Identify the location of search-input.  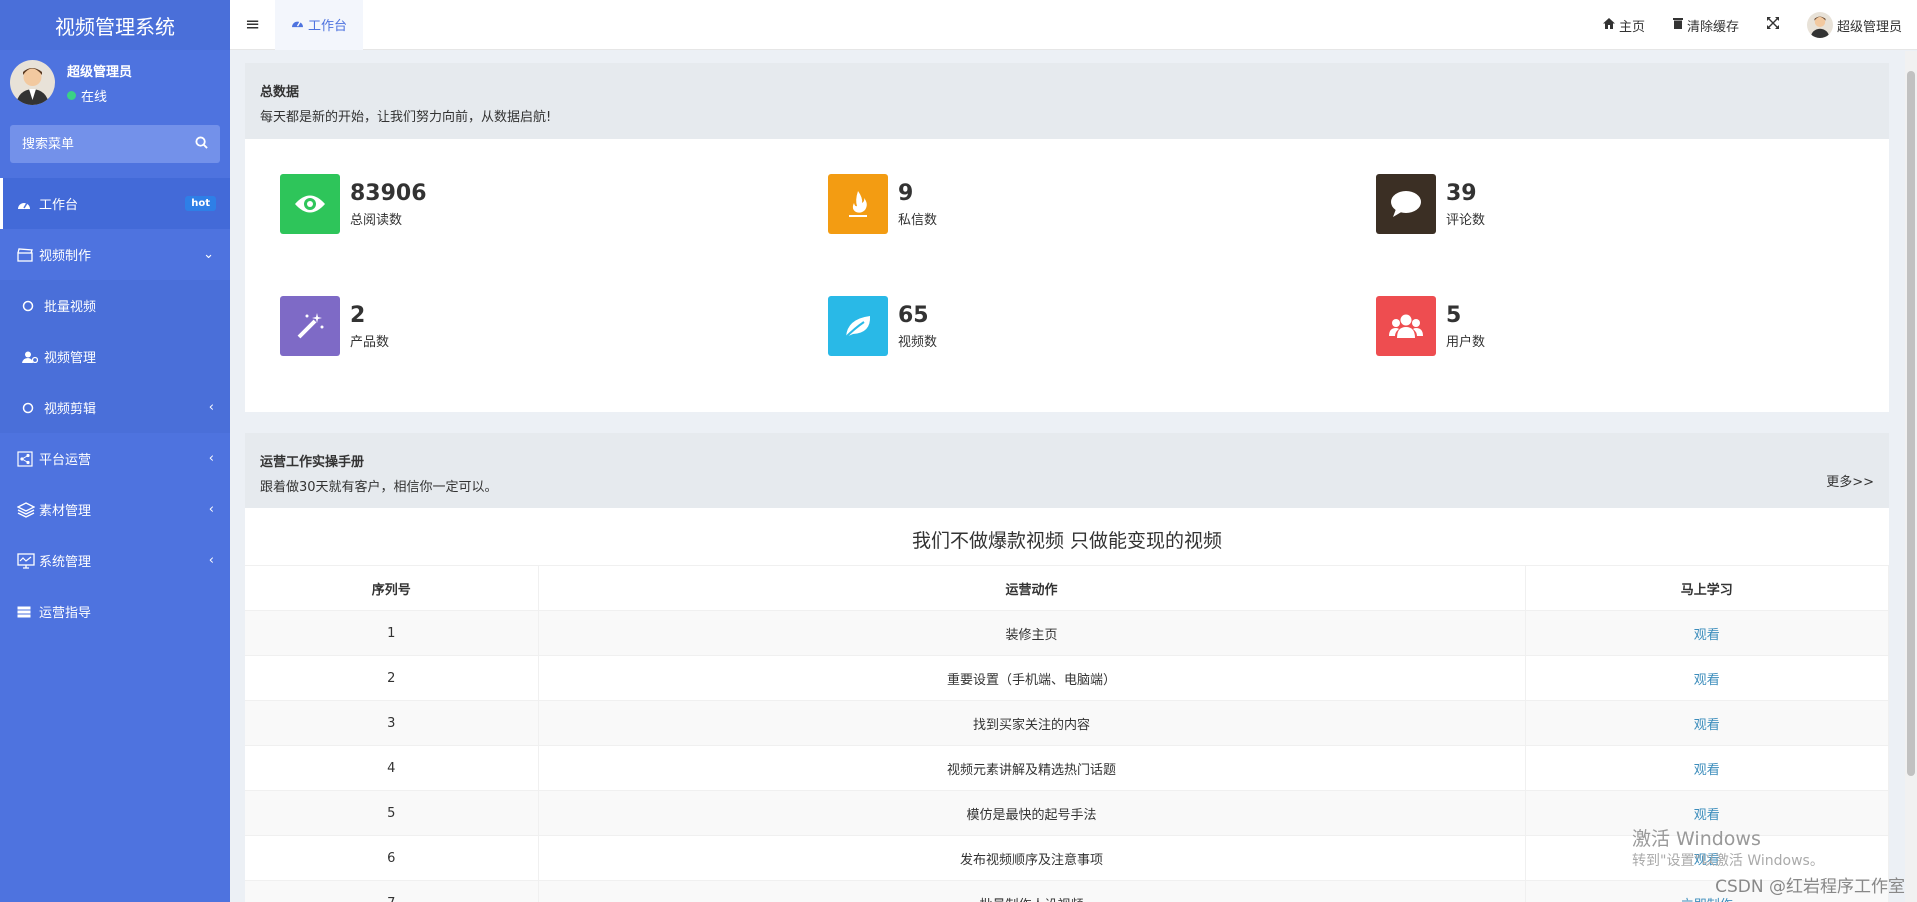
(102, 144).